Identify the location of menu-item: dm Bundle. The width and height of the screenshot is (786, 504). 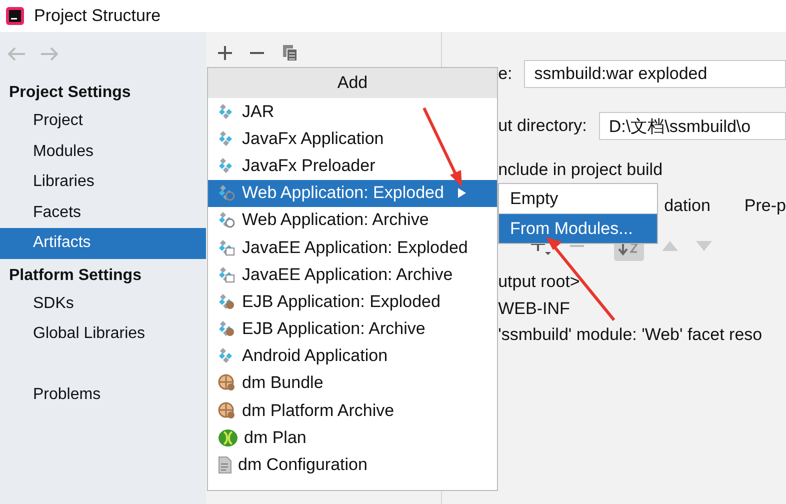
(352, 384).